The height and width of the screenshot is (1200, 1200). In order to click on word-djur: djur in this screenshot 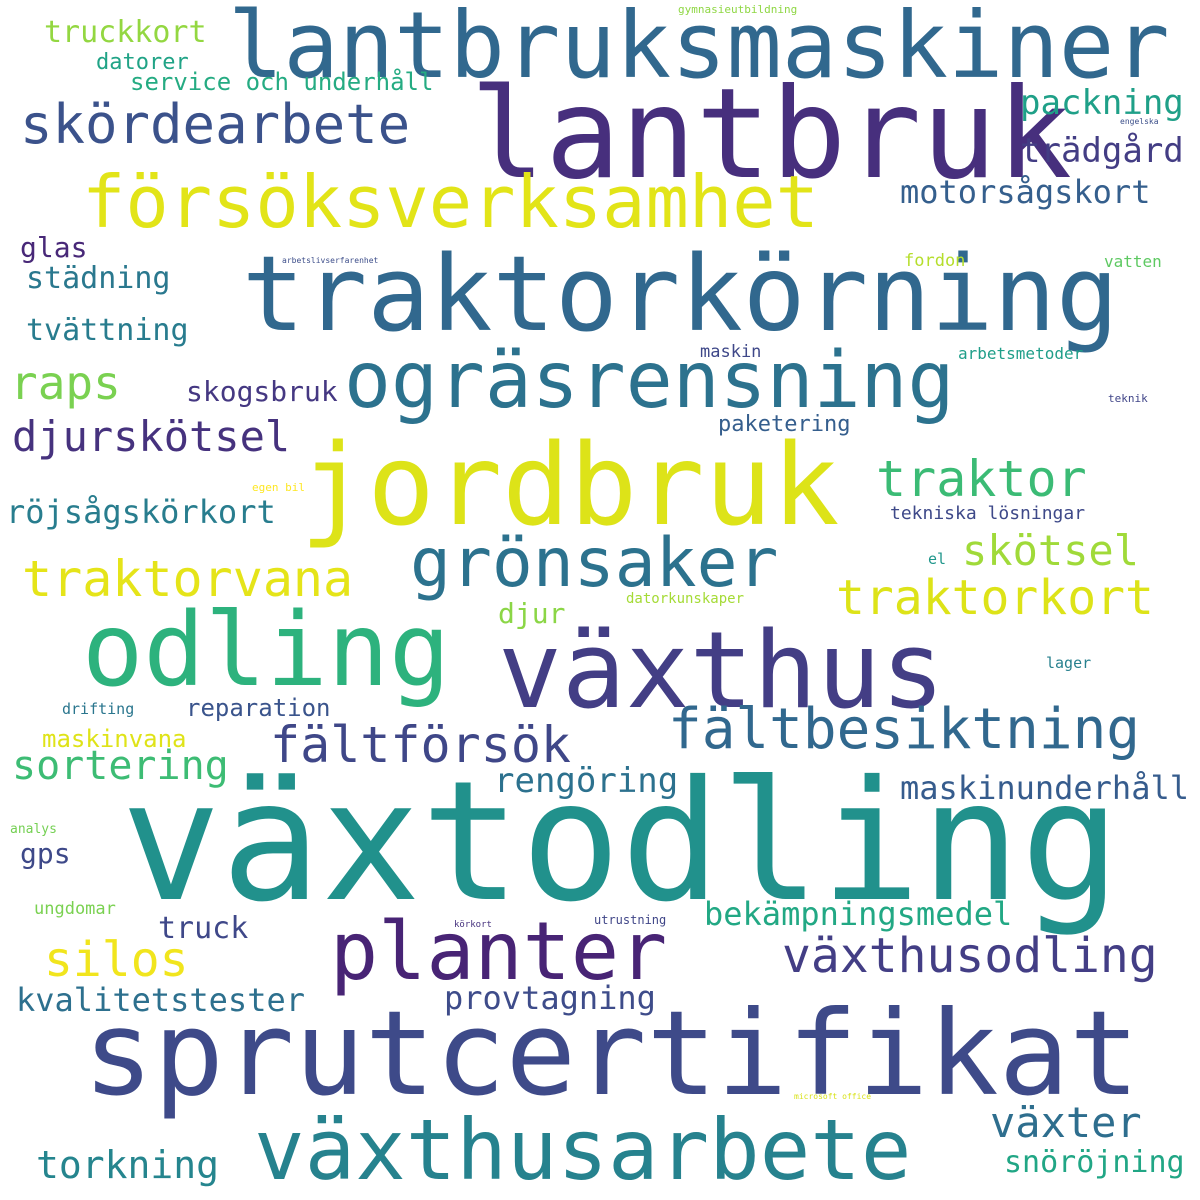, I will do `click(532, 613)`.